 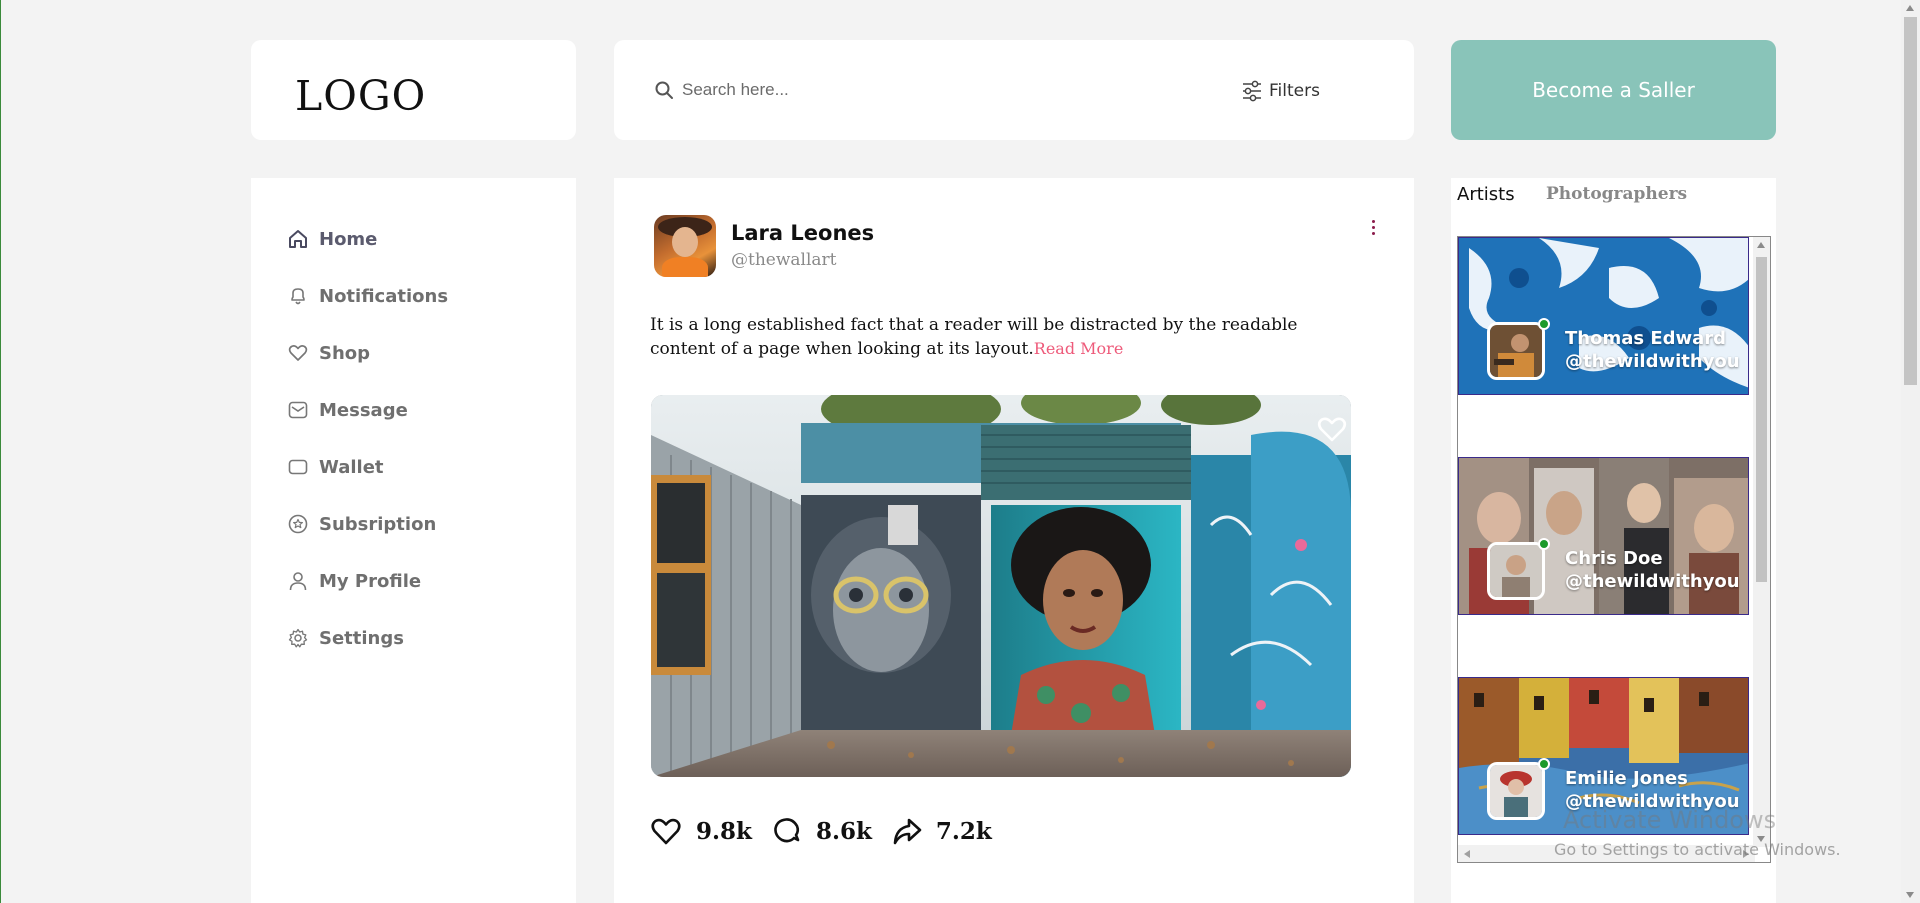 What do you see at coordinates (1373, 230) in the screenshot?
I see `more-options-icon` at bounding box center [1373, 230].